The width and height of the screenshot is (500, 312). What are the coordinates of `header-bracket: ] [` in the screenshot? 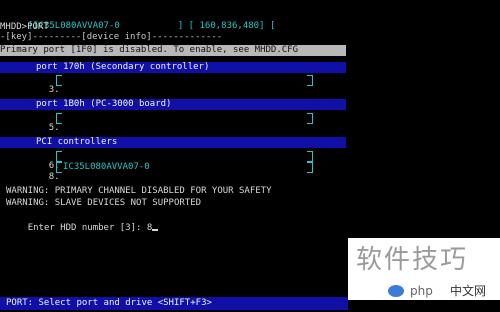 It's located at (186, 26).